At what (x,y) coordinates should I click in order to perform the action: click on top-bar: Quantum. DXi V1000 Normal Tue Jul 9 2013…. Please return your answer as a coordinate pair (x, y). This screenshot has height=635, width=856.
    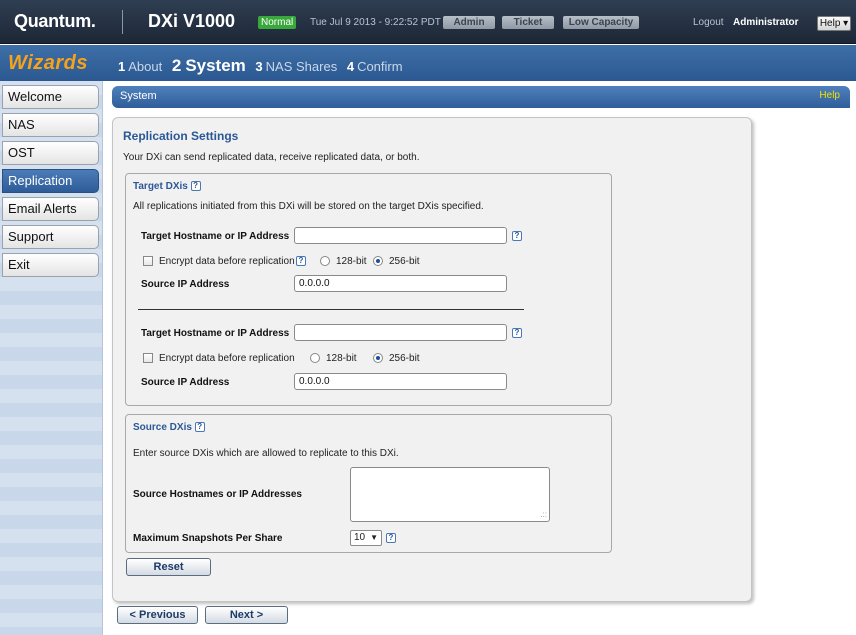
    Looking at the image, I should click on (428, 22).